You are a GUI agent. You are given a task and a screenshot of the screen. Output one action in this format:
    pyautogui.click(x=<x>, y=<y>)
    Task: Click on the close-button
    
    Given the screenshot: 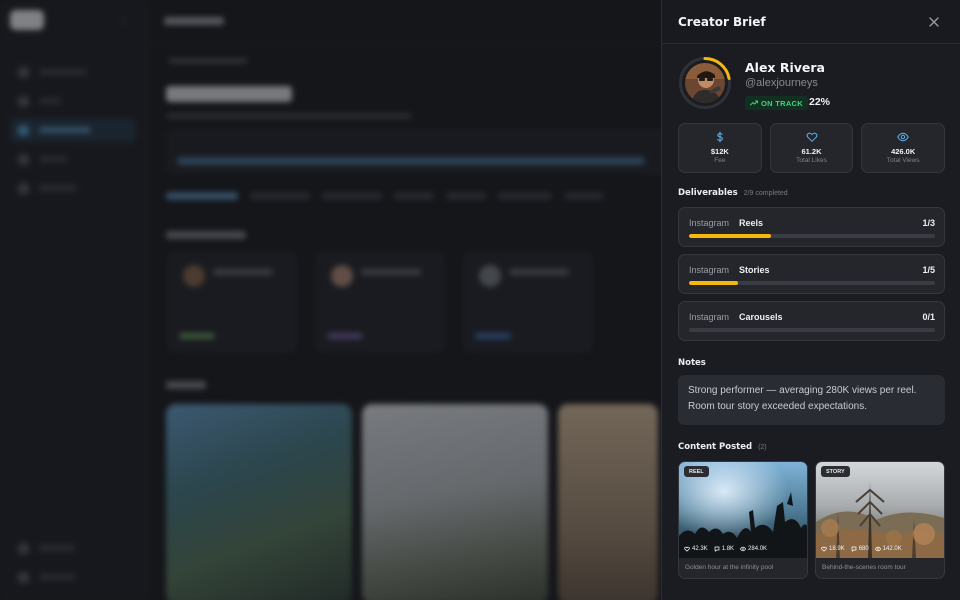 What is the action you would take?
    pyautogui.click(x=934, y=22)
    